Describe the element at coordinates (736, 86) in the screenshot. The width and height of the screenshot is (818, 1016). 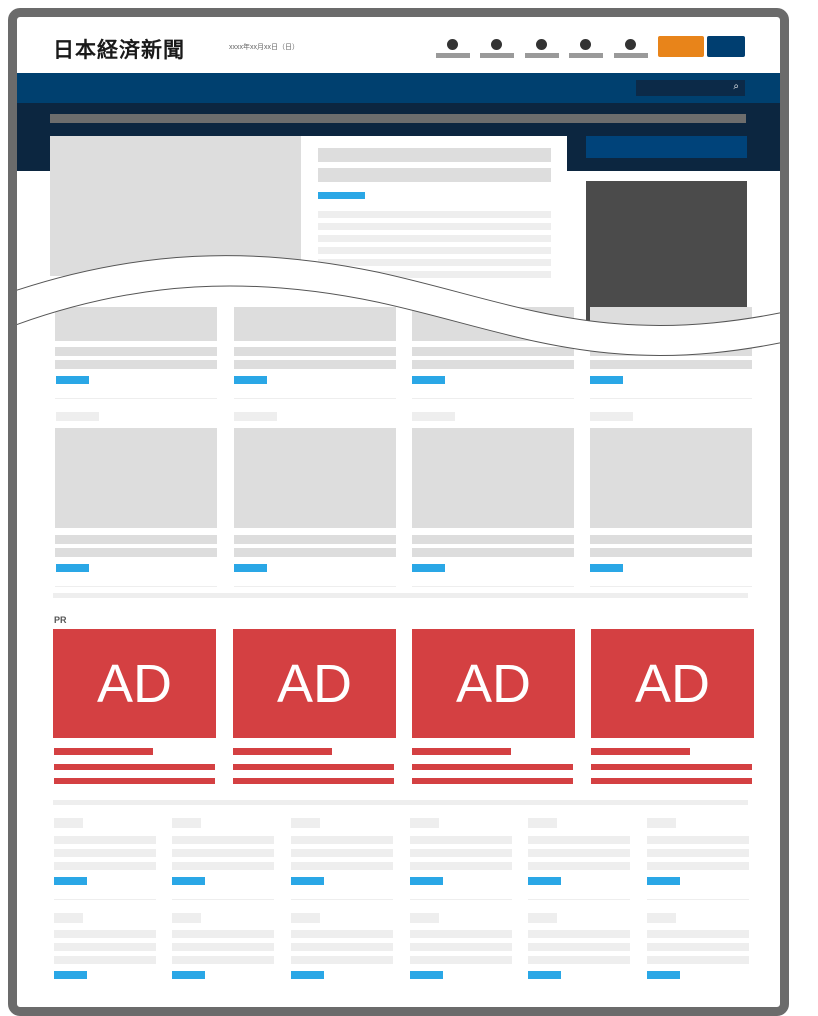
I see `search-icon: ⌕` at that location.